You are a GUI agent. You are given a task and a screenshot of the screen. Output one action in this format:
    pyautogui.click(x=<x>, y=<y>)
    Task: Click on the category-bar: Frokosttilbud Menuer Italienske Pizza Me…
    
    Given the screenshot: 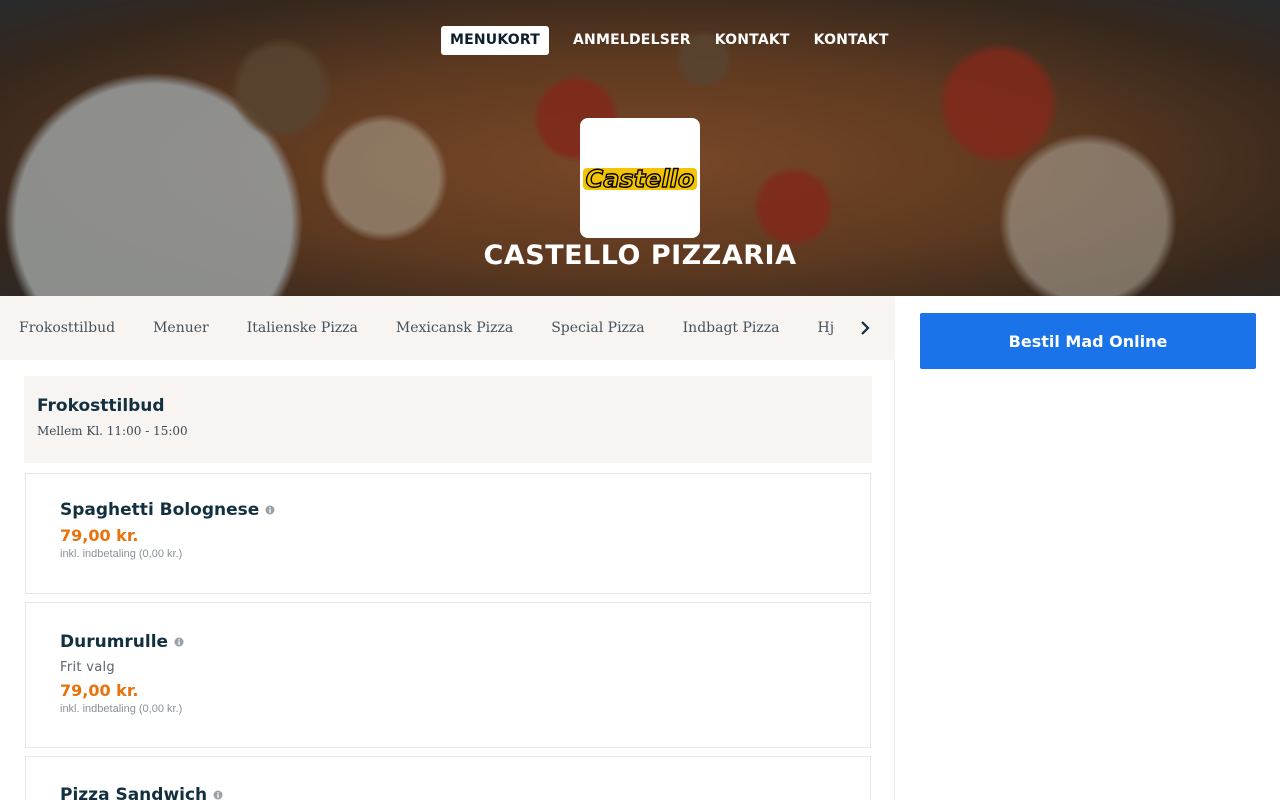 What is the action you would take?
    pyautogui.click(x=447, y=328)
    